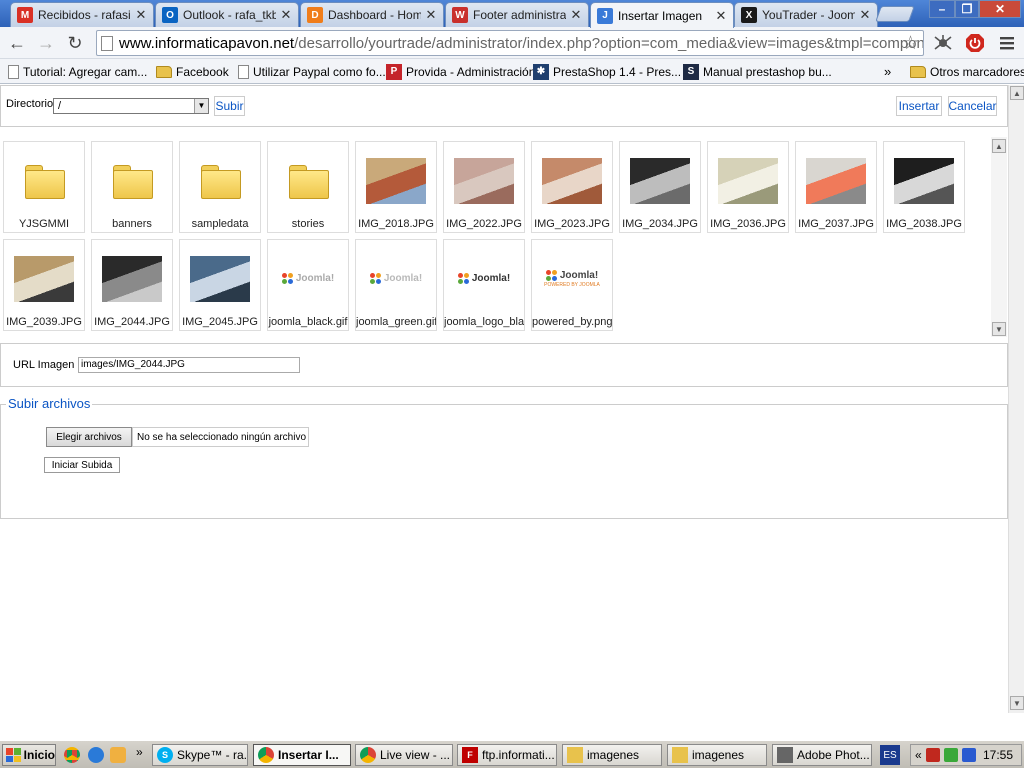 The image size is (1024, 768). I want to click on reload-button: ↻, so click(75, 43).